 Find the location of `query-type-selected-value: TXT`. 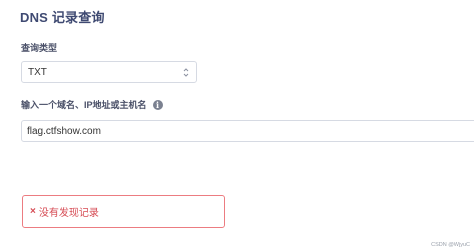

query-type-selected-value: TXT is located at coordinates (37, 72).